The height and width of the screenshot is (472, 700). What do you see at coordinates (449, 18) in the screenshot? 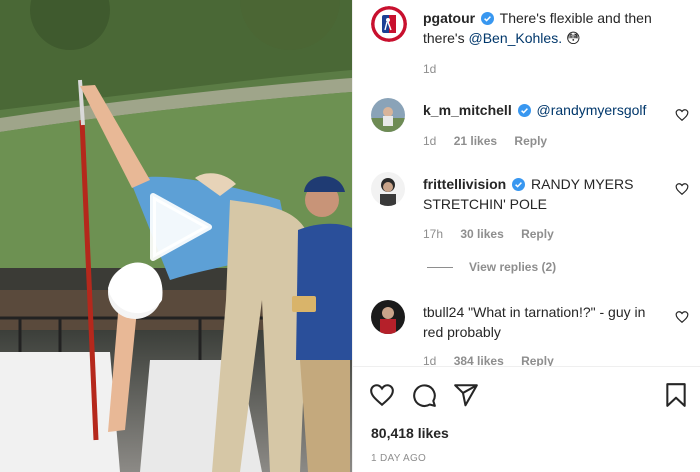
I see `post-username: pgatour` at bounding box center [449, 18].